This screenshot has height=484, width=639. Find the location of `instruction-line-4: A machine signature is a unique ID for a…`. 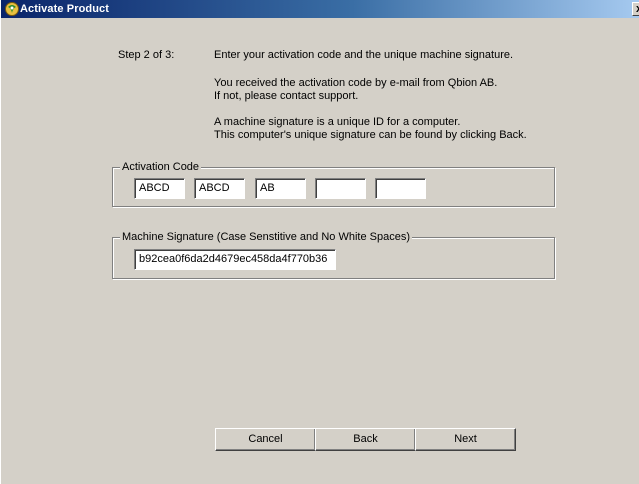

instruction-line-4: A machine signature is a unique ID for a… is located at coordinates (337, 122).